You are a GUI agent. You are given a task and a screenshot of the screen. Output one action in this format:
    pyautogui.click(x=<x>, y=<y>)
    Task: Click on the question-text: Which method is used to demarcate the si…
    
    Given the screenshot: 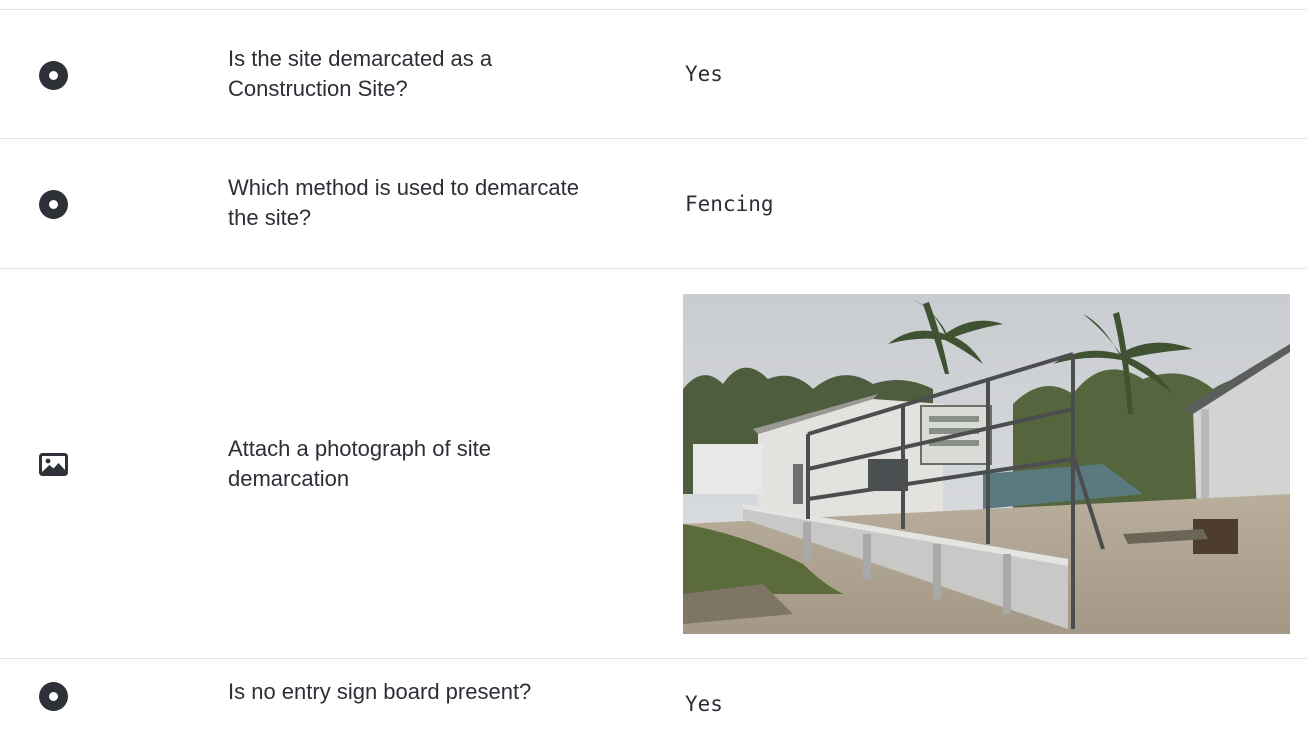 What is the action you would take?
    pyautogui.click(x=403, y=202)
    